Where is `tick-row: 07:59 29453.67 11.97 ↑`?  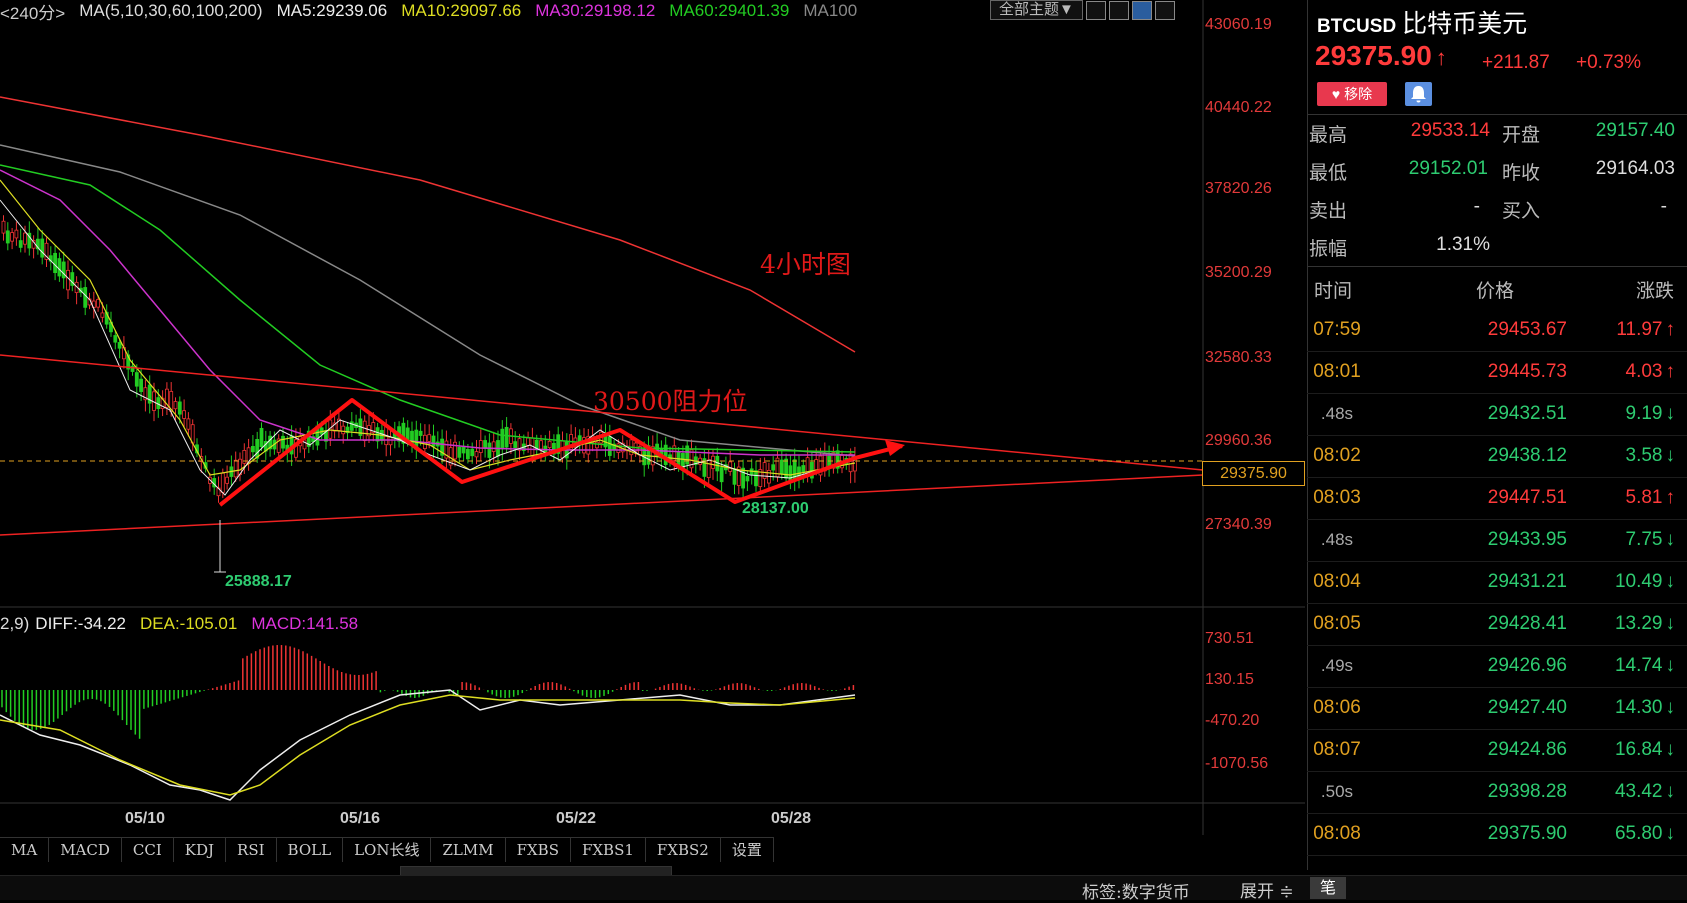
tick-row: 07:59 29453.67 11.97 ↑ is located at coordinates (1497, 330).